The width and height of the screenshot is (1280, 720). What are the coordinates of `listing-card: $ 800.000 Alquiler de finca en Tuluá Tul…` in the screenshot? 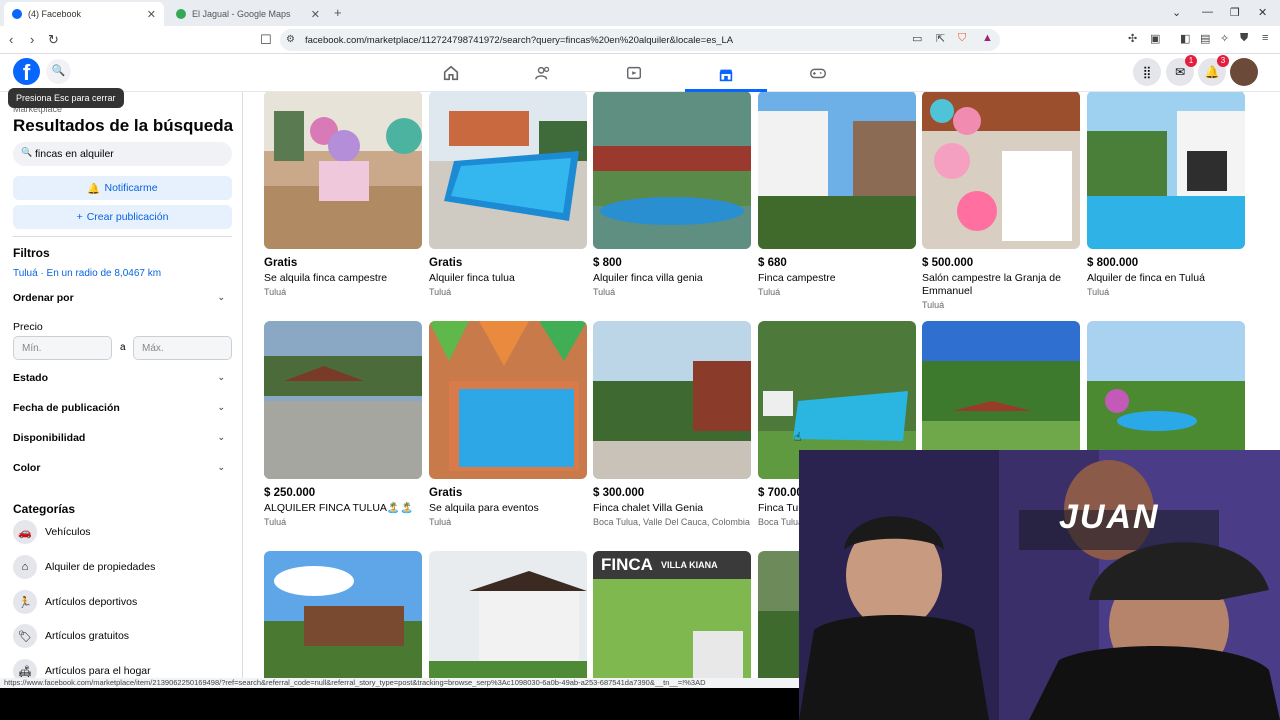 It's located at (1166, 194).